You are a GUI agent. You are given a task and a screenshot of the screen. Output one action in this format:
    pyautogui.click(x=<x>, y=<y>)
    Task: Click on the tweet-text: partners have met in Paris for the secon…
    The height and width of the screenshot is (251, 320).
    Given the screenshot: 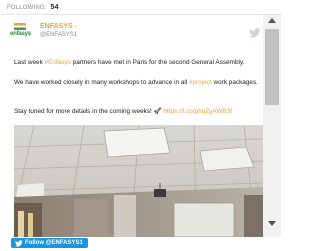 What is the action you would take?
    pyautogui.click(x=157, y=62)
    